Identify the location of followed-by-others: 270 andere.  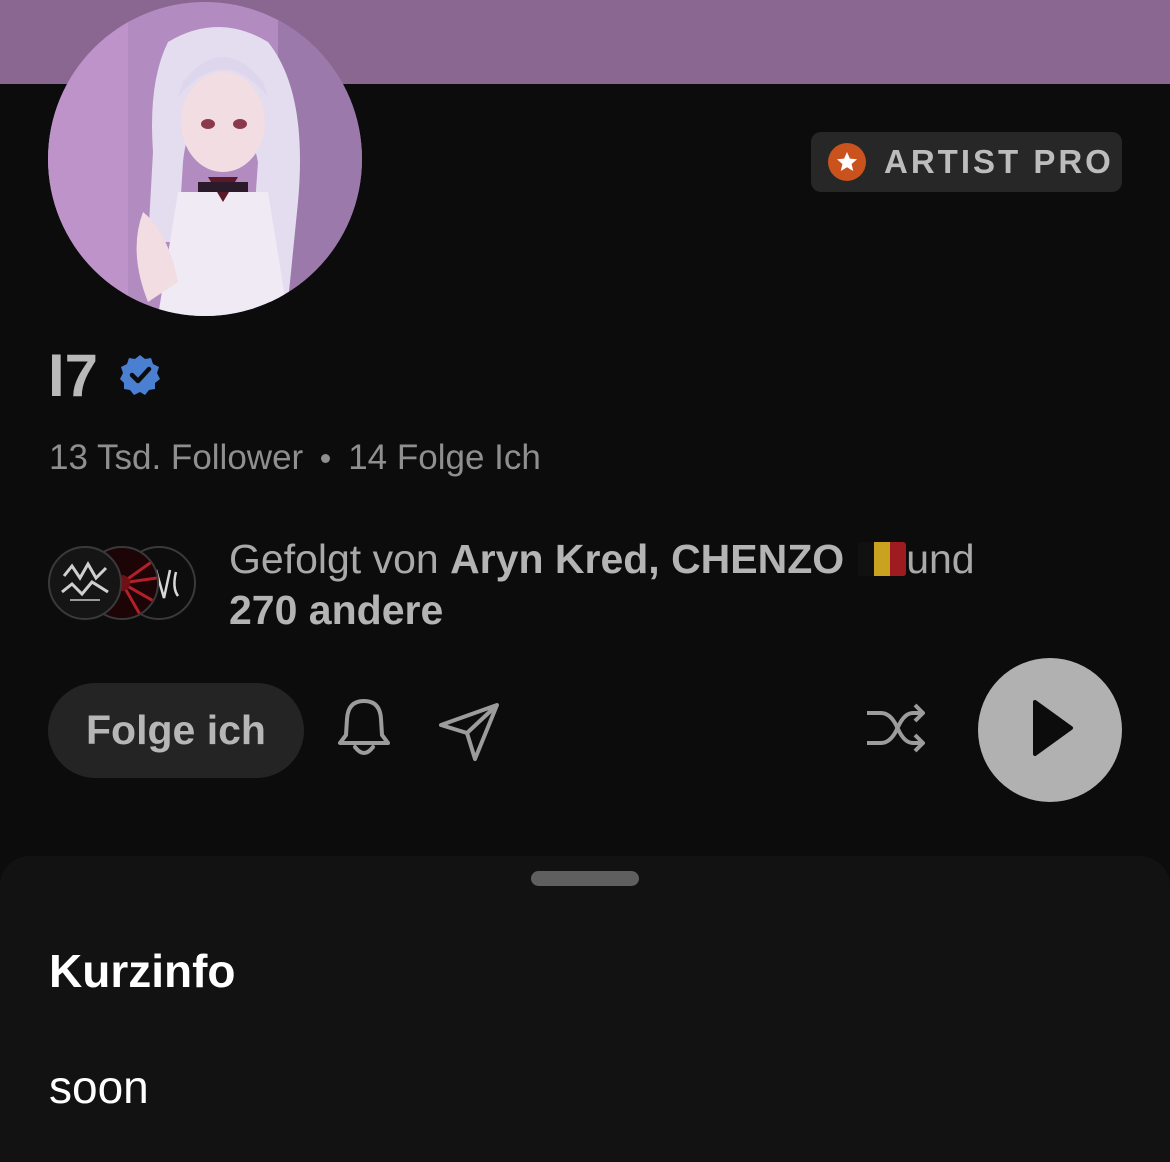
(336, 610).